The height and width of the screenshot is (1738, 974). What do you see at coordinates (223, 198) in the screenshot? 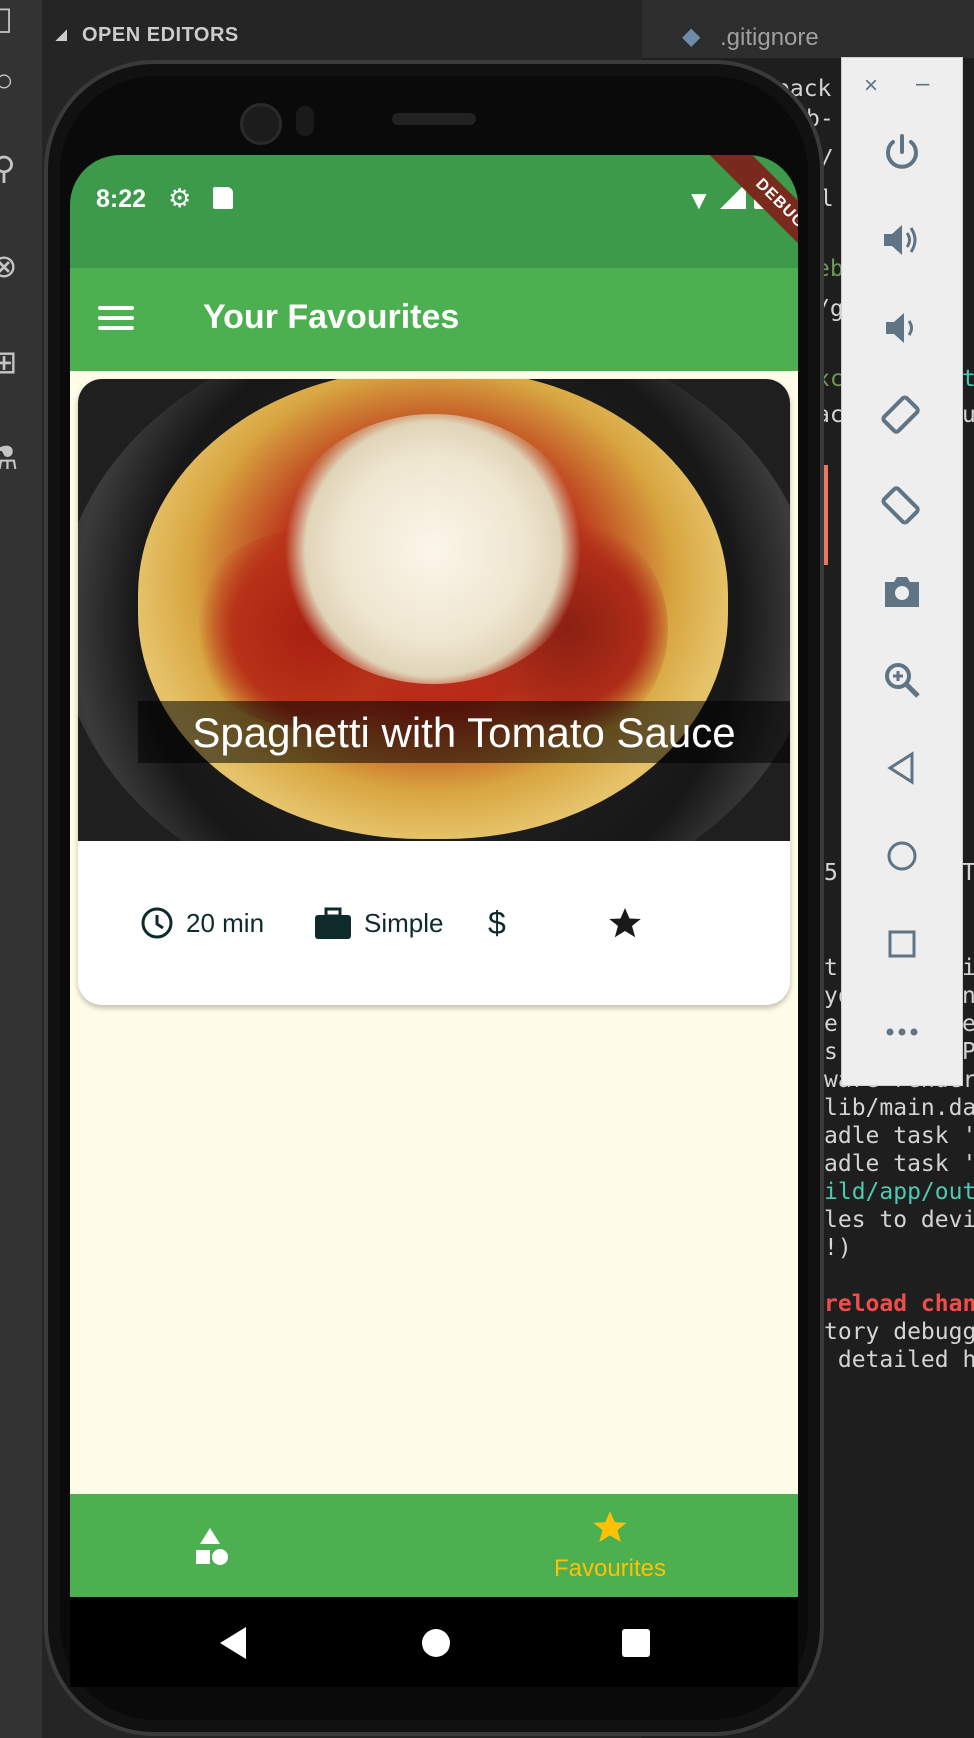
I see `sd-card-icon` at bounding box center [223, 198].